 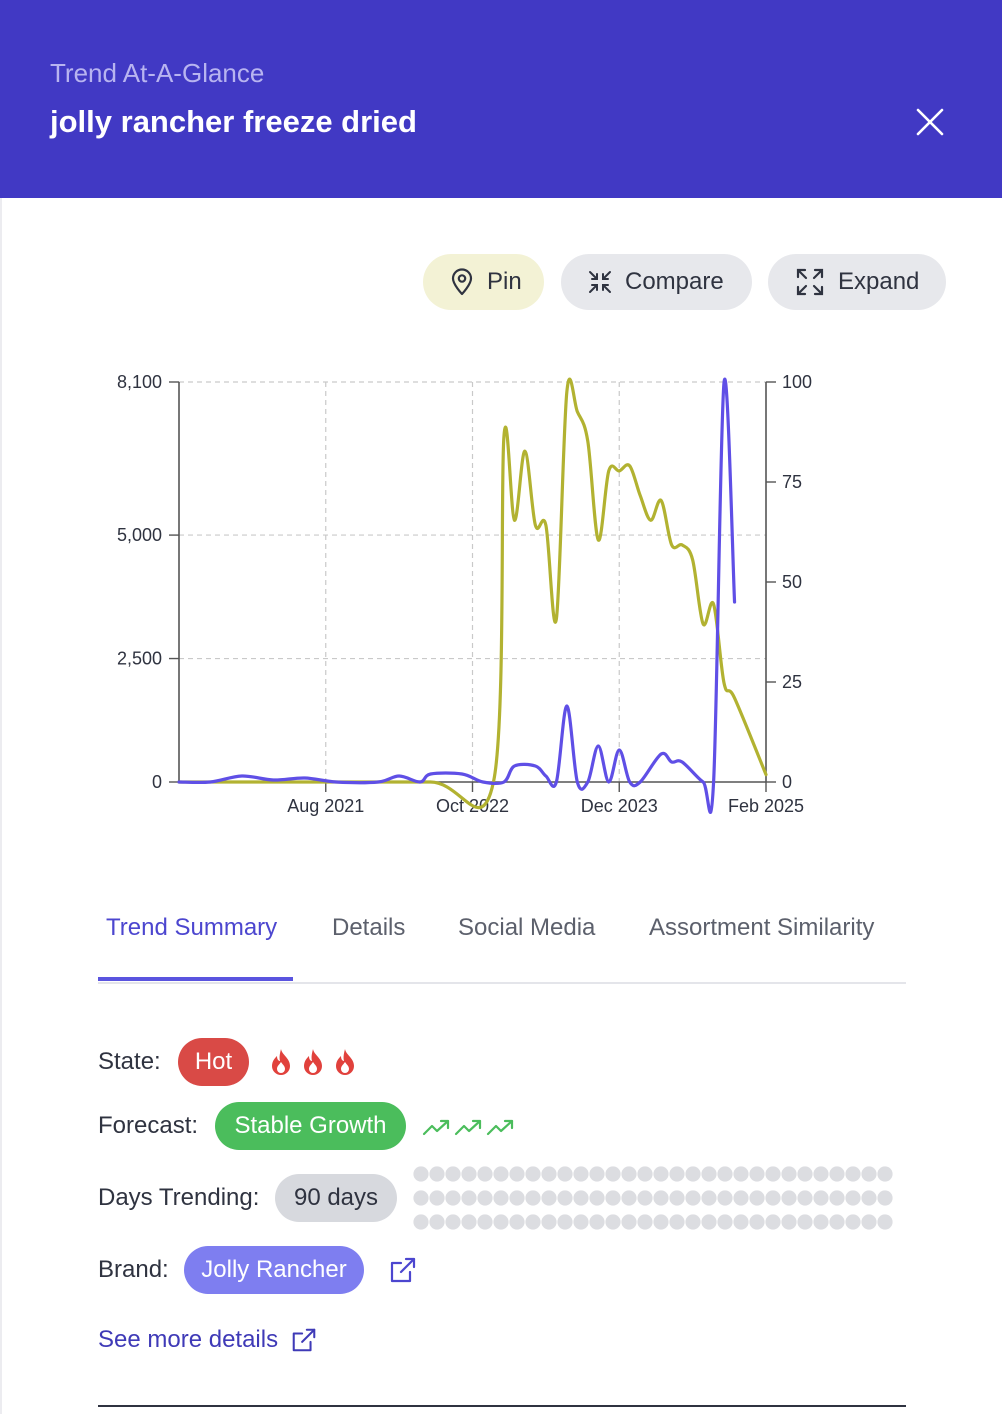 What do you see at coordinates (195, 979) in the screenshot?
I see `active-tab-indicator` at bounding box center [195, 979].